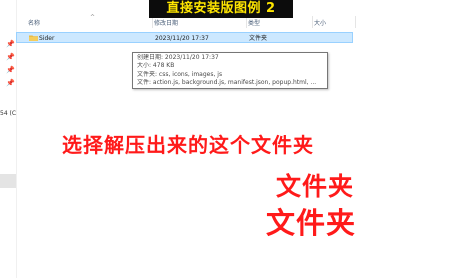 Image resolution: width=450 pixels, height=278 pixels. Describe the element at coordinates (254, 22) in the screenshot. I see `column-header-type: 类型` at that location.